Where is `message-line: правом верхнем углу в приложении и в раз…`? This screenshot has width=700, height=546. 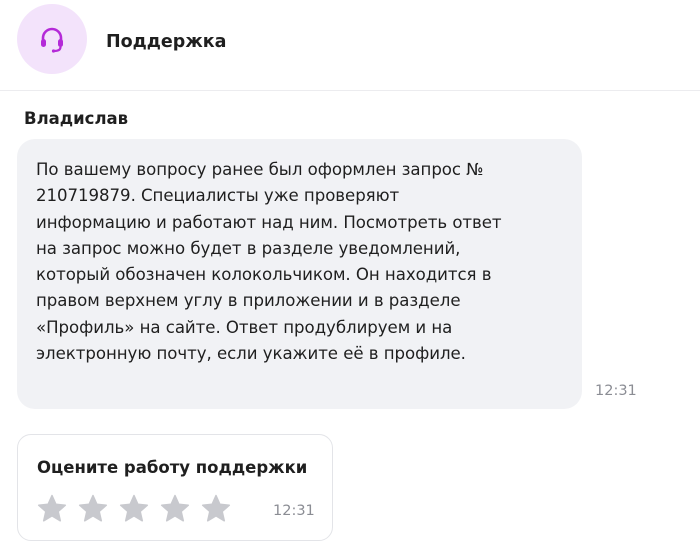
message-line: правом верхнем углу в приложении и в раз… is located at coordinates (248, 301).